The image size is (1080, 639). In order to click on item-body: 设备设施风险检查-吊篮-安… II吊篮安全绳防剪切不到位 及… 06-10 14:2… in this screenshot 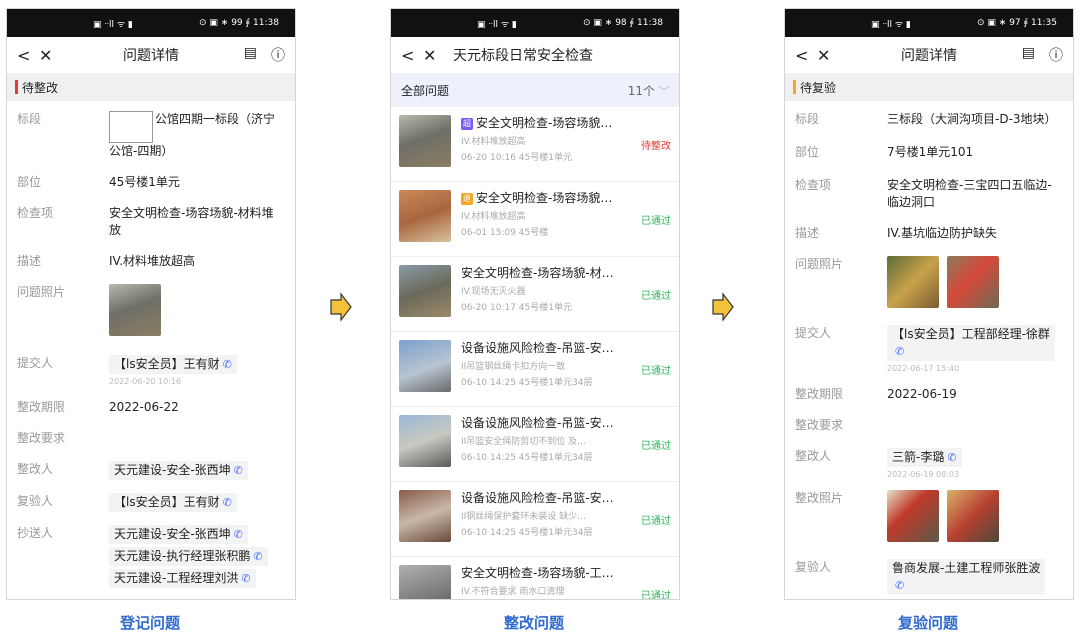, I will do `click(548, 444)`.